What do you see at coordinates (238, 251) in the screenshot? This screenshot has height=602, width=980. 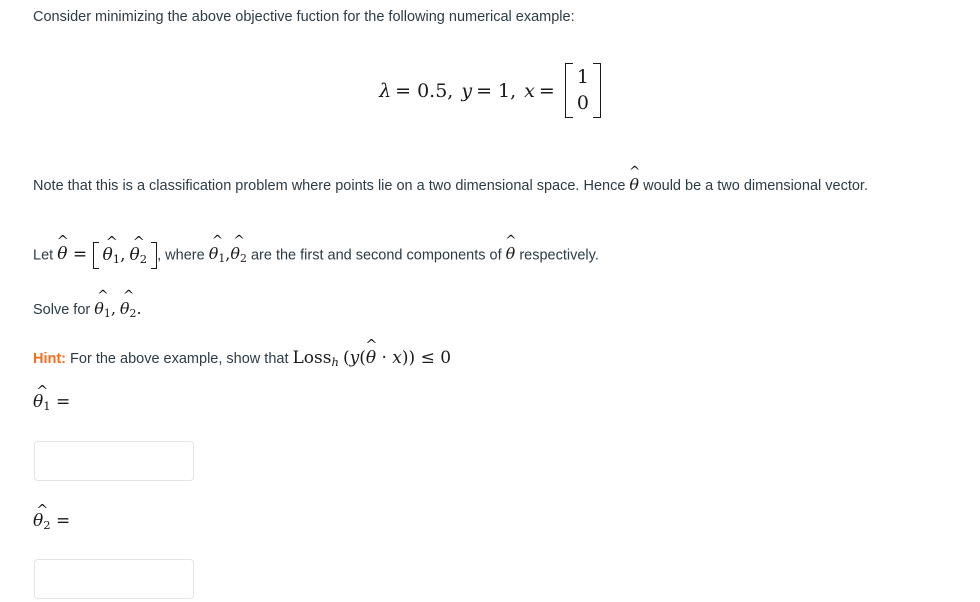 I see `theta-2-hat-ref: ^ θ2` at bounding box center [238, 251].